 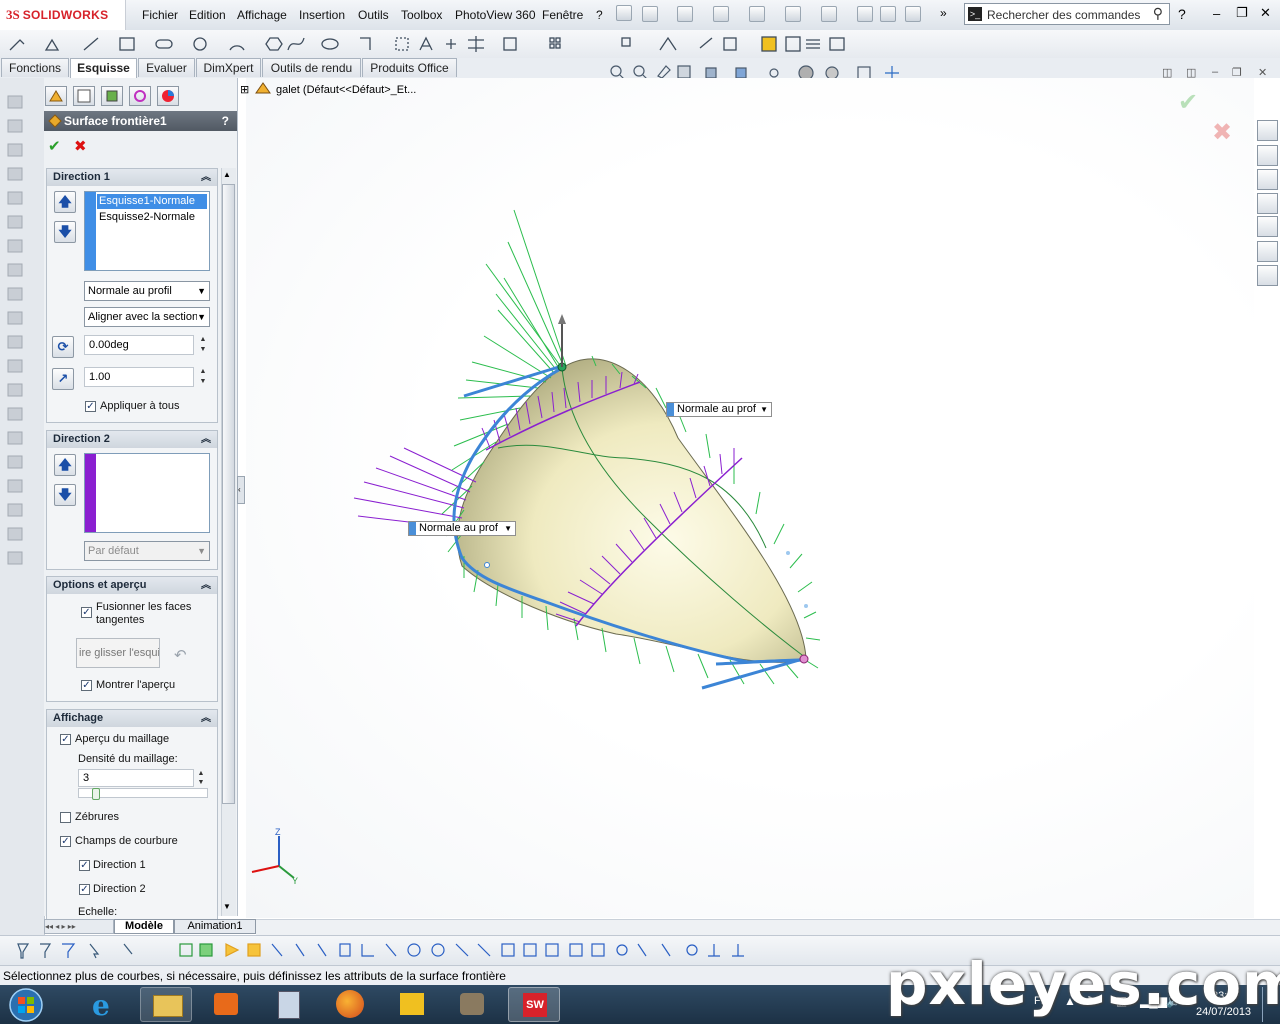 What do you see at coordinates (144, 926) in the screenshot?
I see `tab-modele: Modèle` at bounding box center [144, 926].